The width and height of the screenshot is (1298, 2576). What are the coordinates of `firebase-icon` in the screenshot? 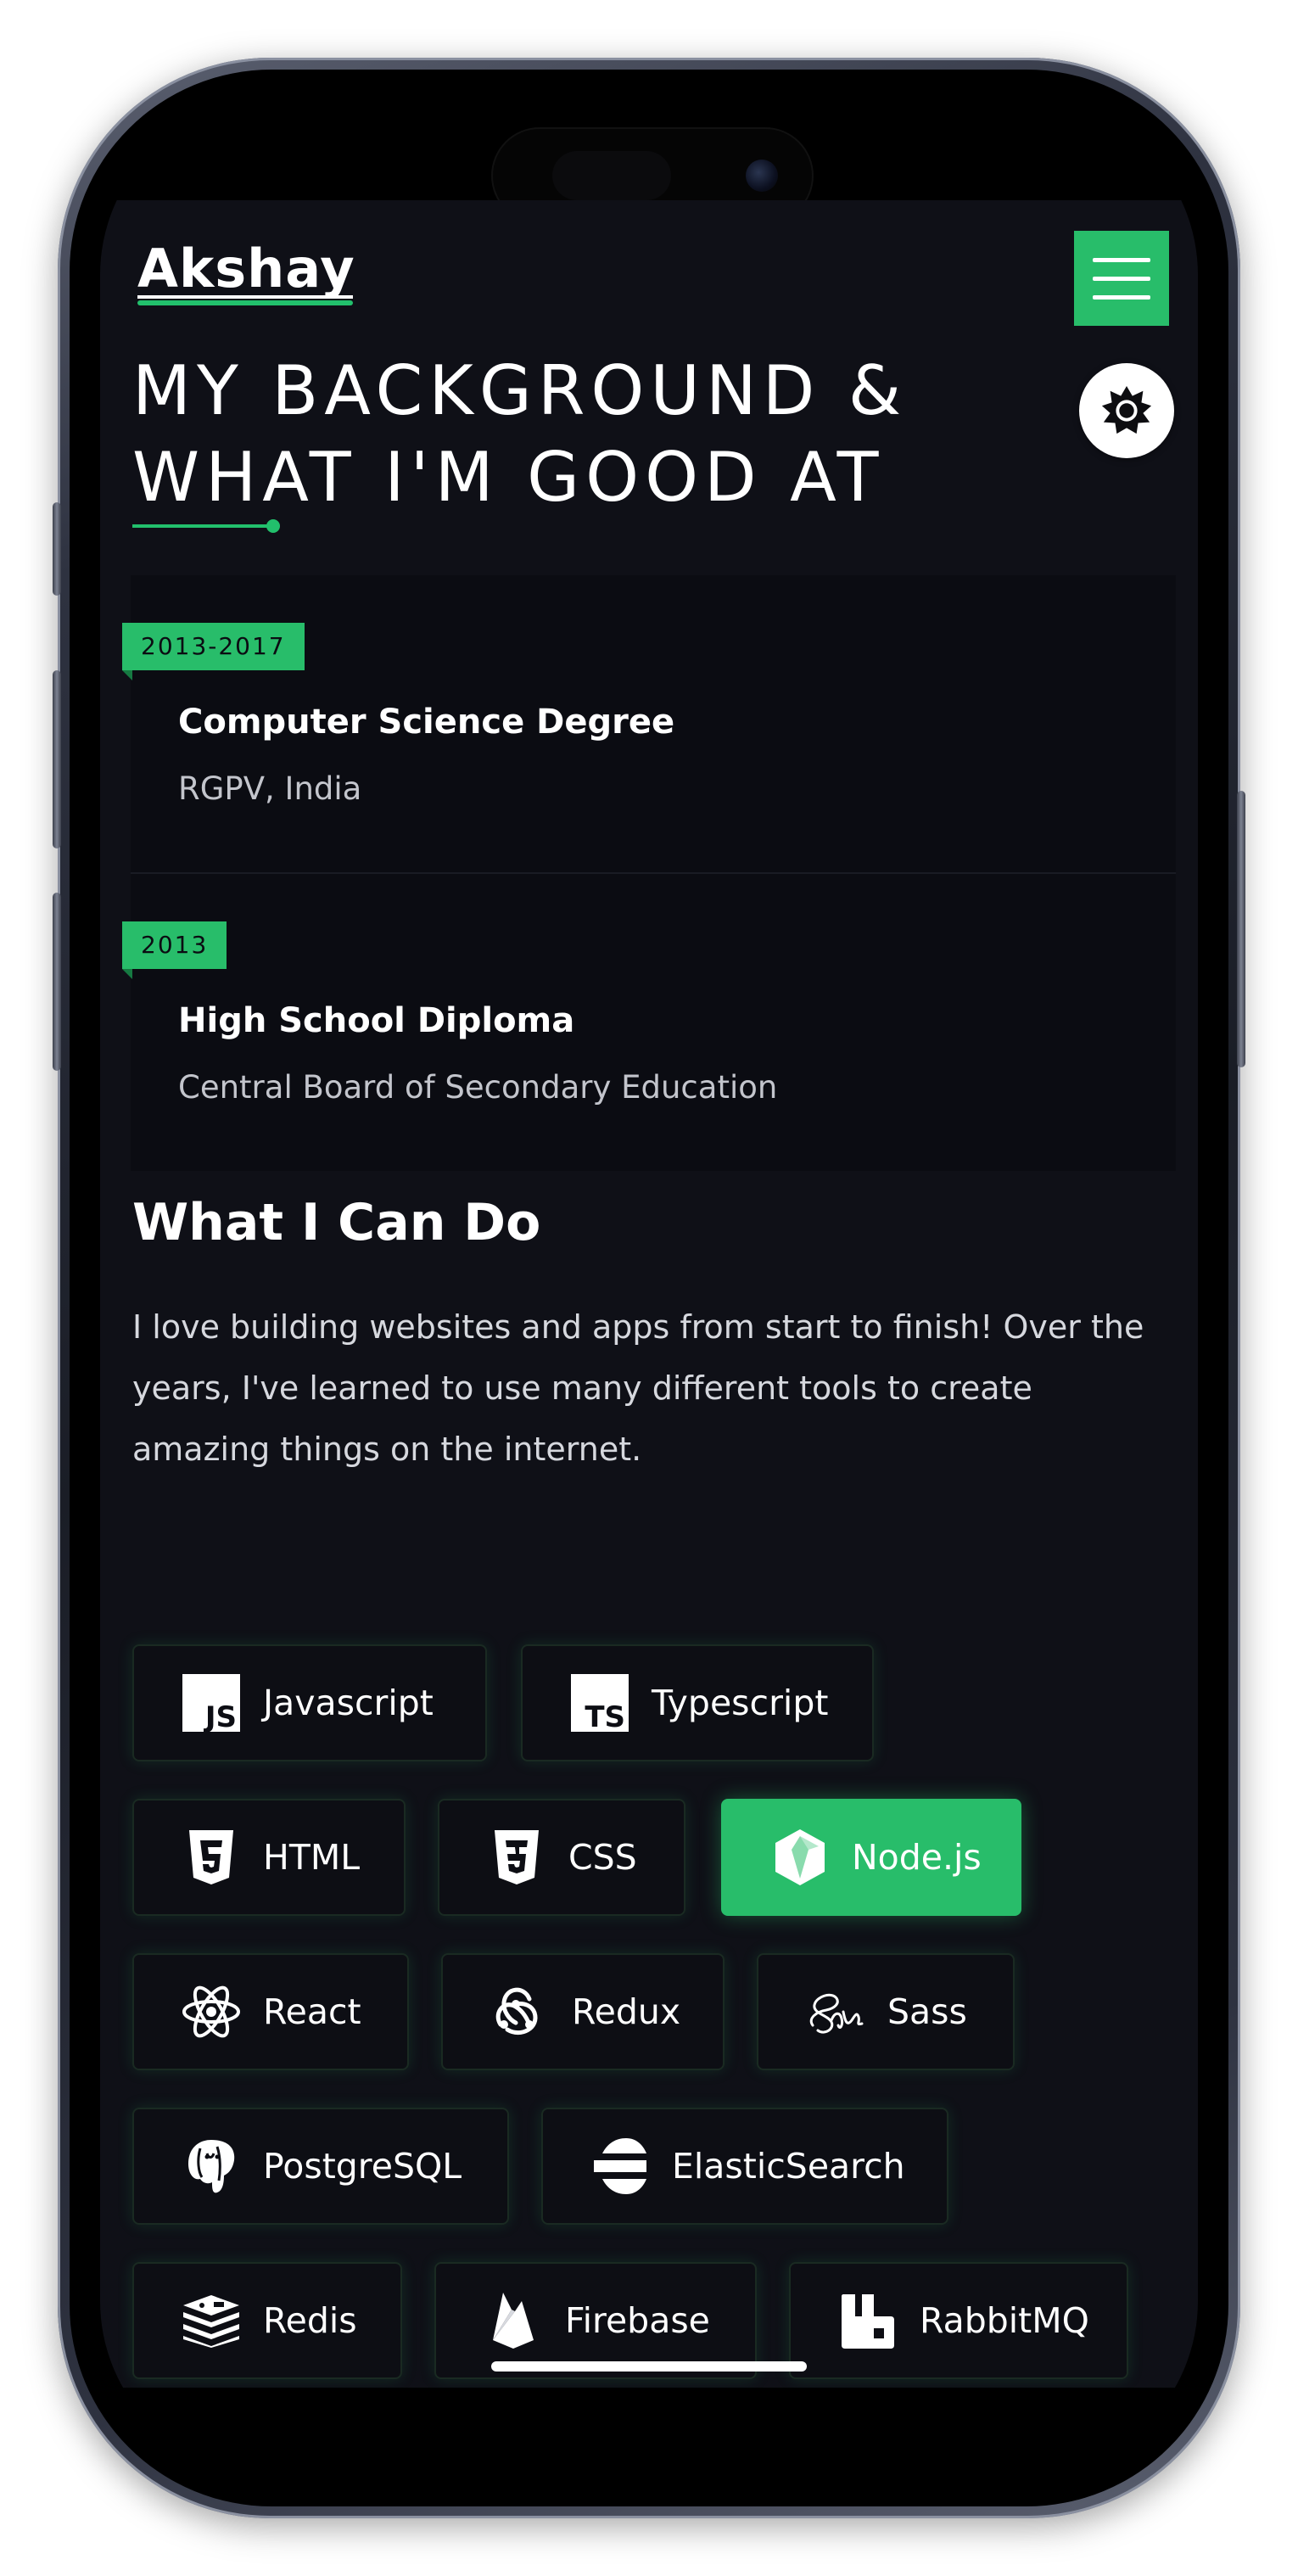 It's located at (513, 2320).